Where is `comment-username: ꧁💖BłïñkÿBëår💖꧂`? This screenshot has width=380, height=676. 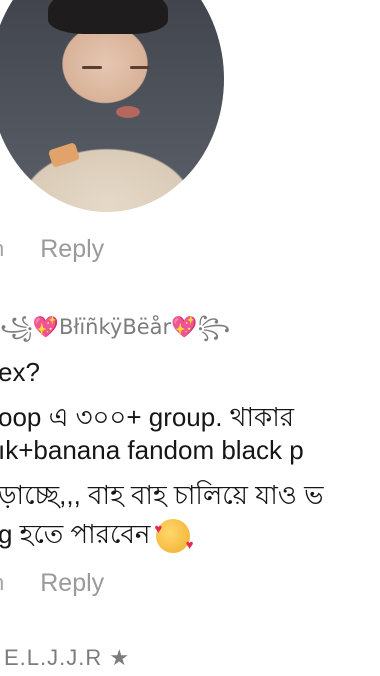 comment-username: ꧁💖BłïñkÿBëår💖꧂ is located at coordinates (115, 332).